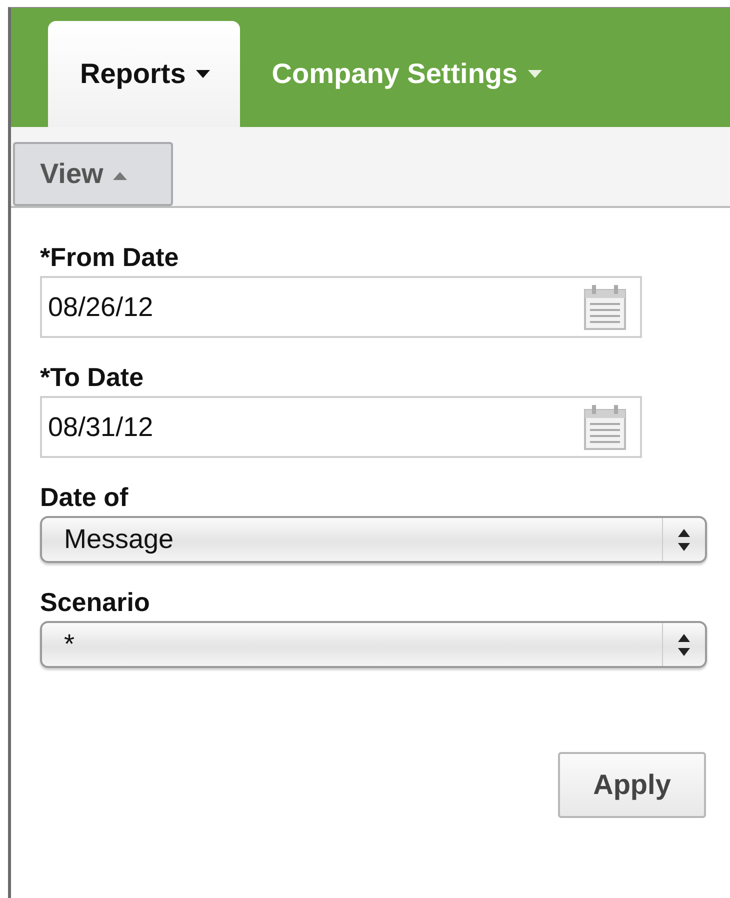  What do you see at coordinates (144, 74) in the screenshot?
I see `menu-tab: Reports` at bounding box center [144, 74].